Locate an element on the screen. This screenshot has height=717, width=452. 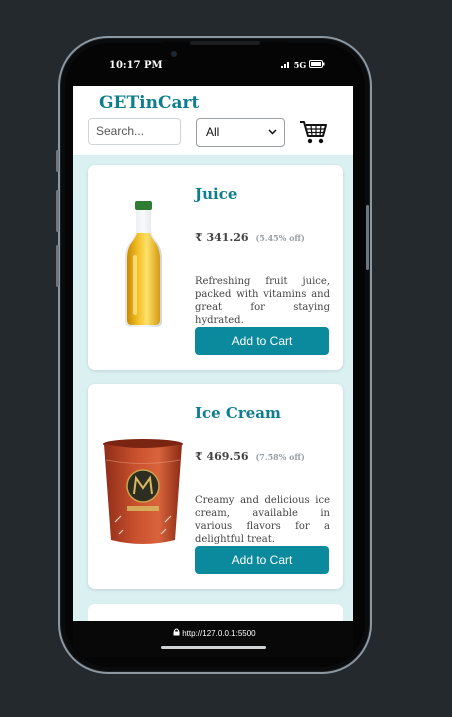
category-select: All is located at coordinates (240, 132).